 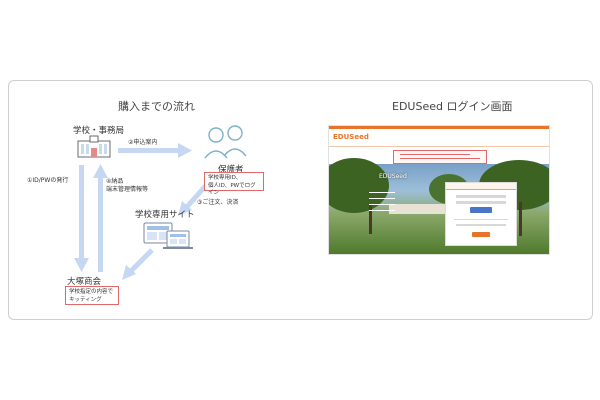 What do you see at coordinates (351, 137) in the screenshot?
I see `screenshot-logo: EDUSeed` at bounding box center [351, 137].